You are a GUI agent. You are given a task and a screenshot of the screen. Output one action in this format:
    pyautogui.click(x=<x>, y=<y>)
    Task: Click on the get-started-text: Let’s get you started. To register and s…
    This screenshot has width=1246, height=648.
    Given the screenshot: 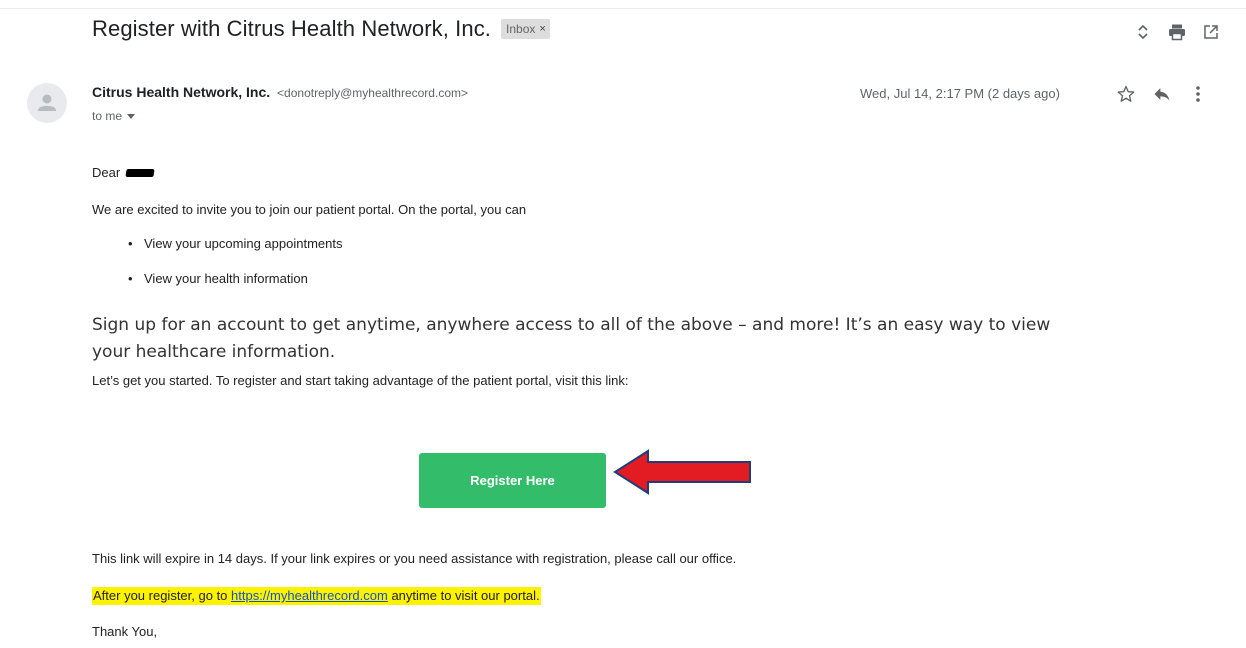 What is the action you would take?
    pyautogui.click(x=360, y=380)
    